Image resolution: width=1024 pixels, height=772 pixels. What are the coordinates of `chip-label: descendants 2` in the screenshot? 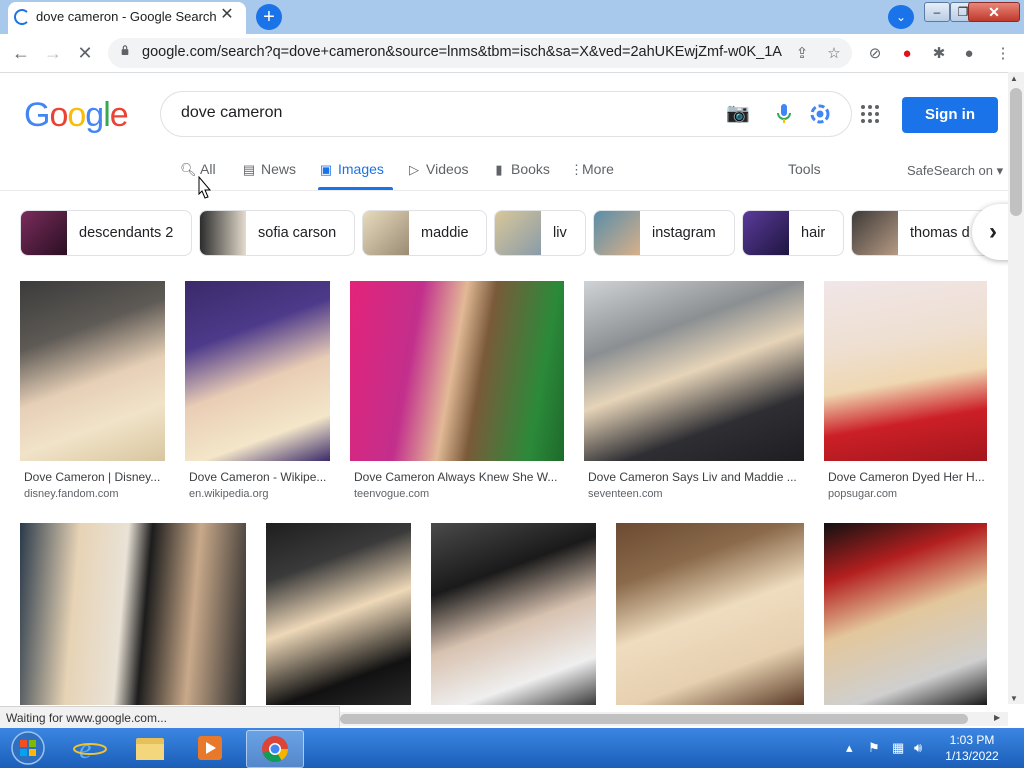 It's located at (126, 233).